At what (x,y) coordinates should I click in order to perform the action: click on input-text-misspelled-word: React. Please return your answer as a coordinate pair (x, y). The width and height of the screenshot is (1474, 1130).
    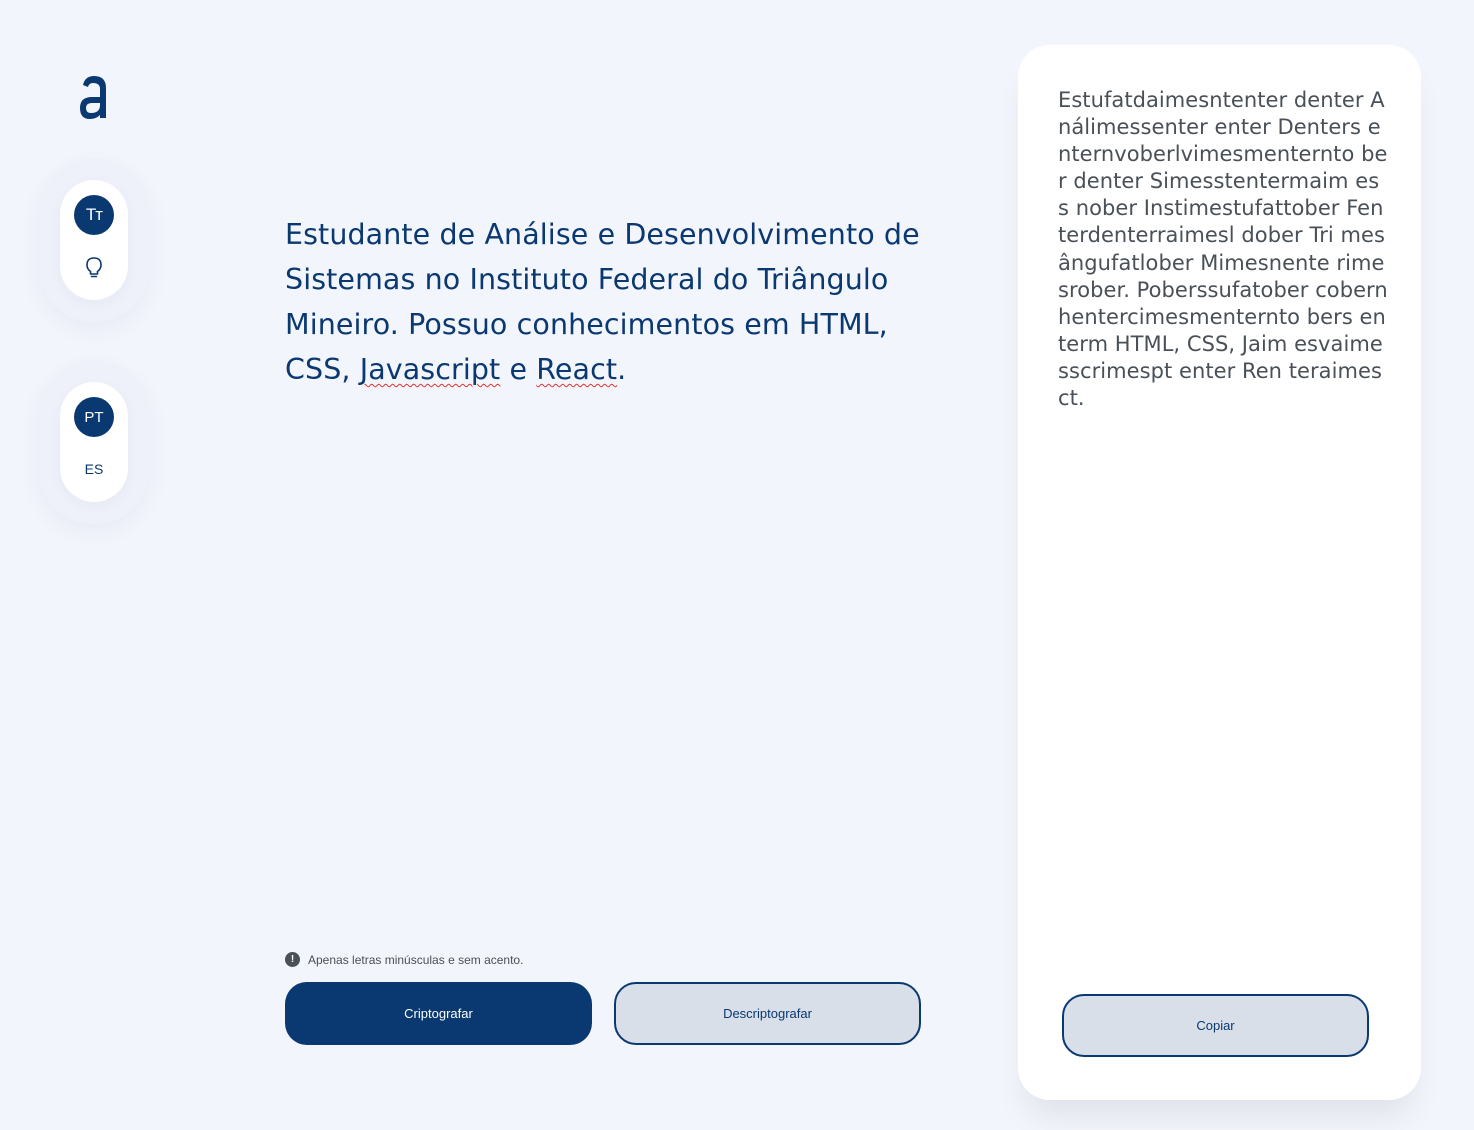
    Looking at the image, I should click on (577, 369).